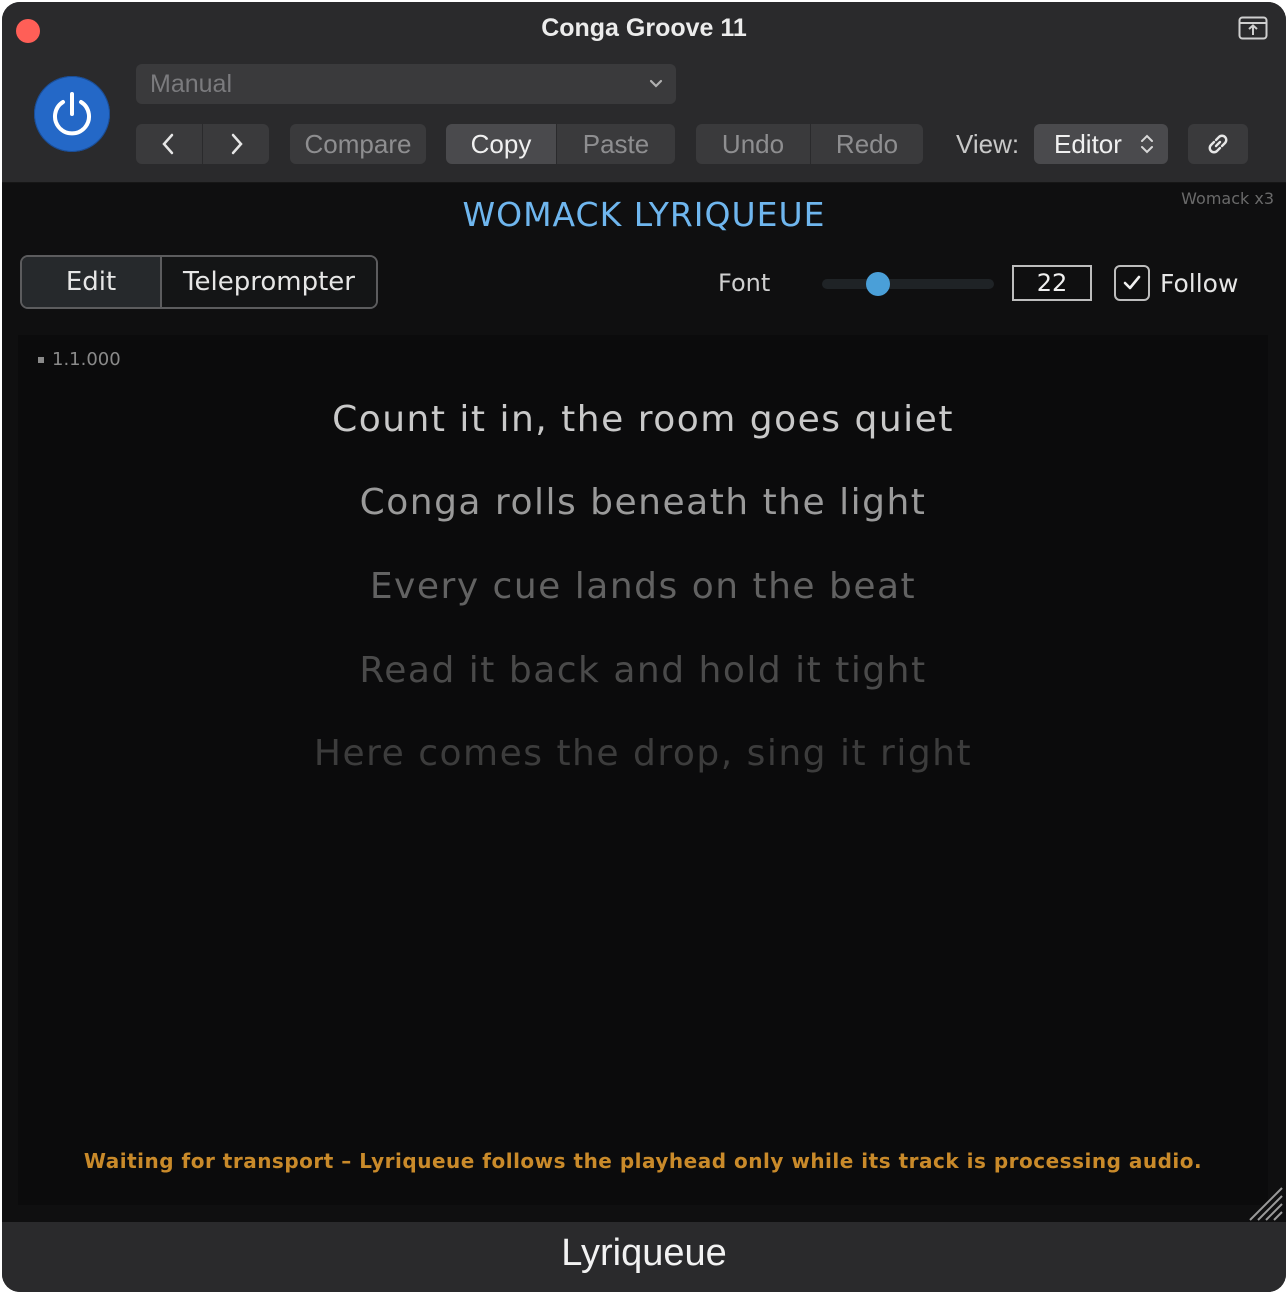  Describe the element at coordinates (908, 284) in the screenshot. I see `font-slider-track` at that location.